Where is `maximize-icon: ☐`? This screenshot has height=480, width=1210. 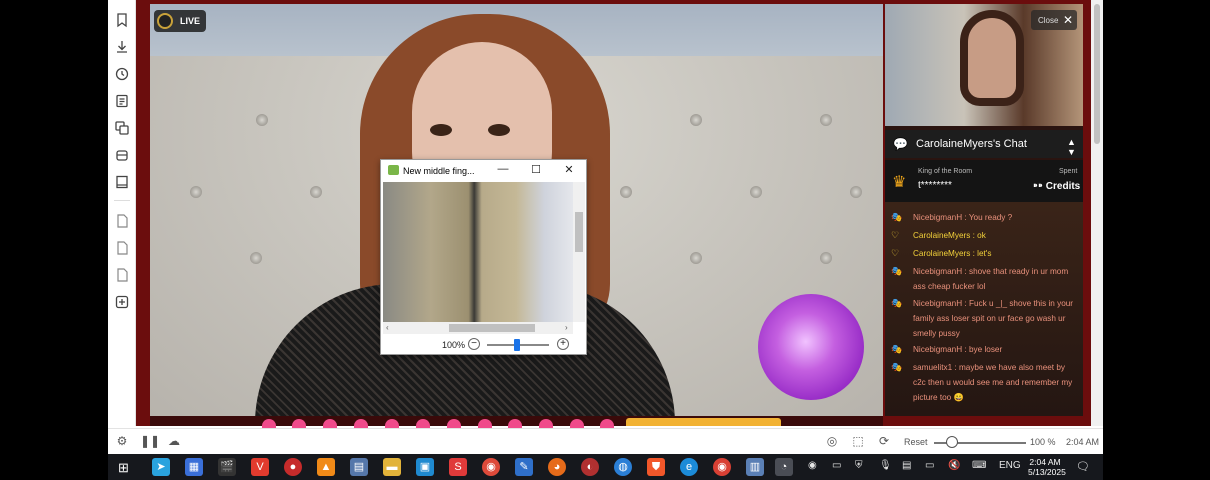
maximize-icon: ☐ is located at coordinates (536, 170).